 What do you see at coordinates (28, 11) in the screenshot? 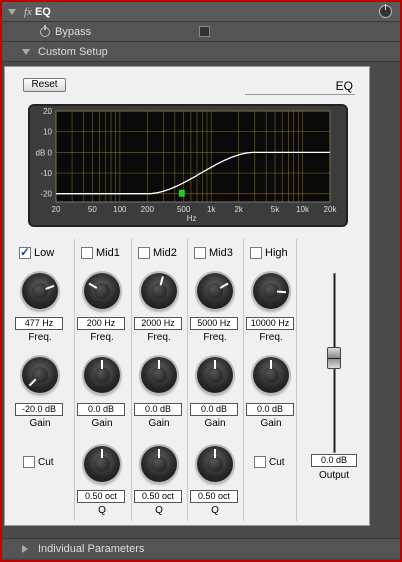
I see `fx-icon: fx` at bounding box center [28, 11].